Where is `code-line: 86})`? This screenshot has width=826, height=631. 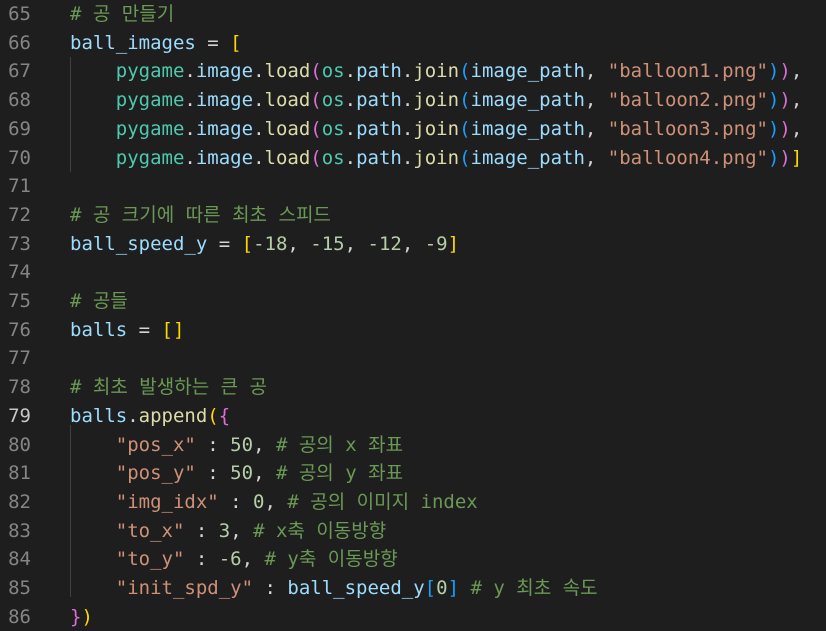
code-line: 86}) is located at coordinates (413, 617).